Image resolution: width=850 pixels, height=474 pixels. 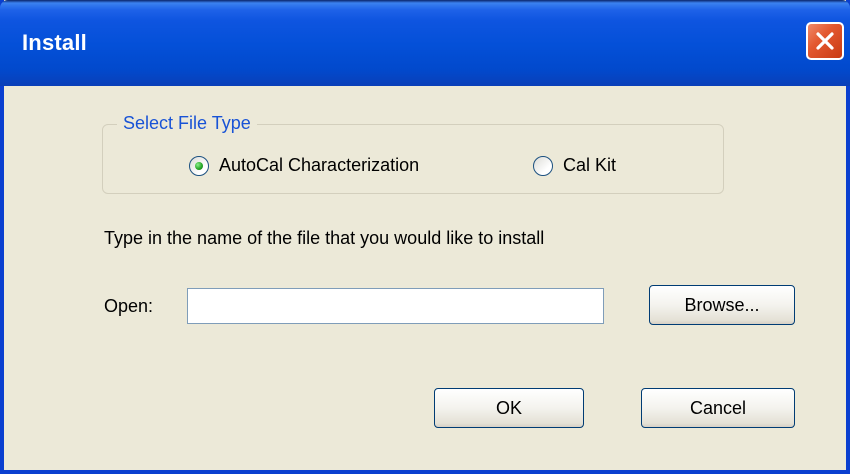 I want to click on radio-selected-icon, so click(x=199, y=165).